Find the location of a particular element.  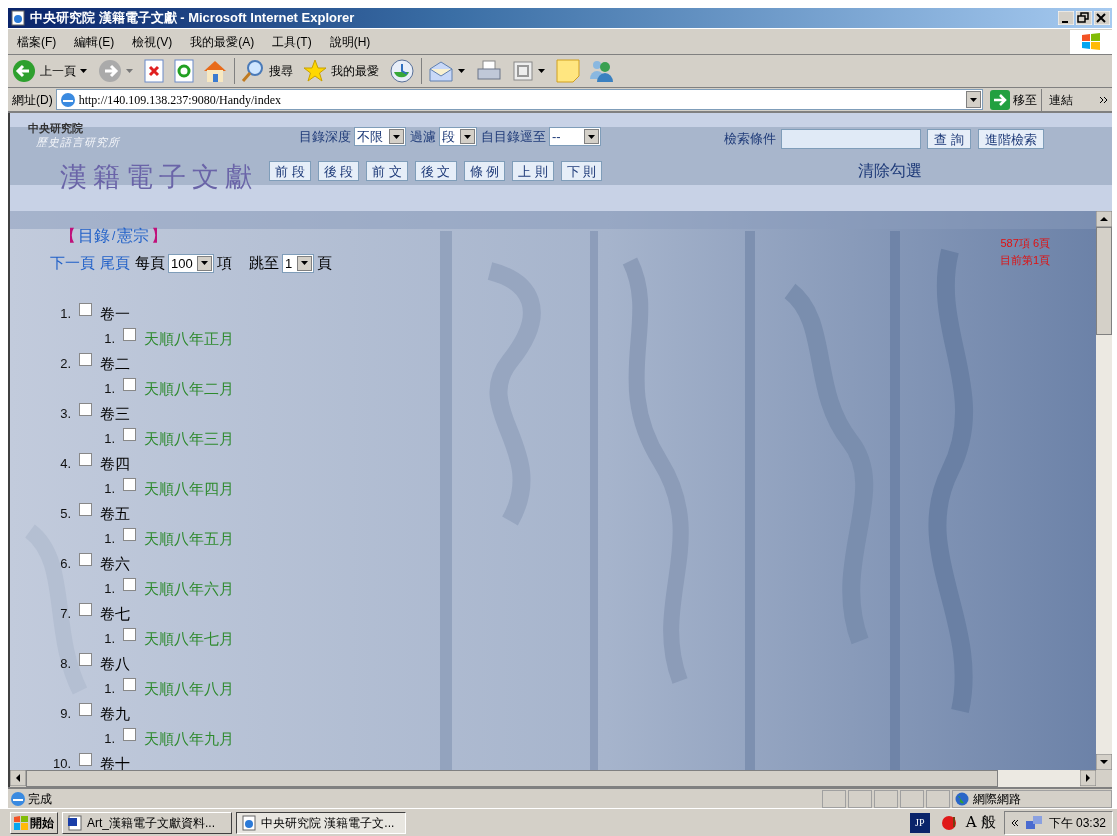

menu-item: 我的最愛(A) is located at coordinates (222, 41).